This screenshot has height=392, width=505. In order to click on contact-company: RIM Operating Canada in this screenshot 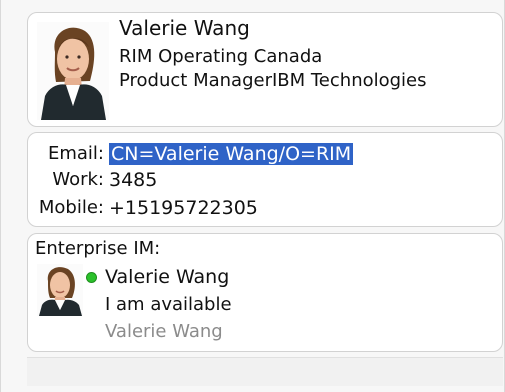, I will do `click(221, 56)`.